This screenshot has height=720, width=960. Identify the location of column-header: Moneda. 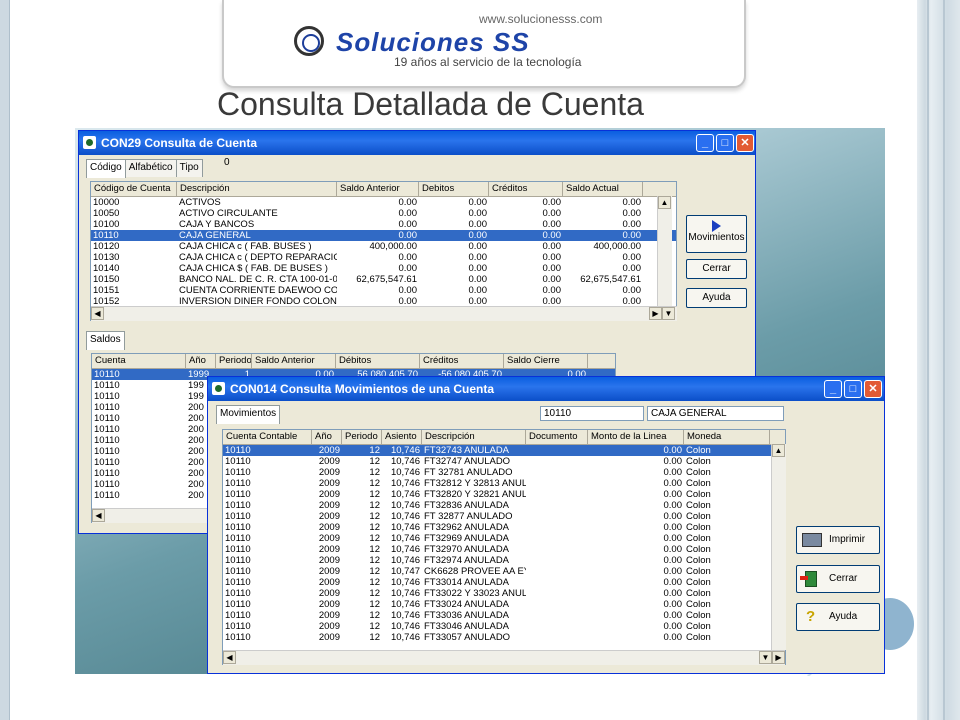
(727, 437).